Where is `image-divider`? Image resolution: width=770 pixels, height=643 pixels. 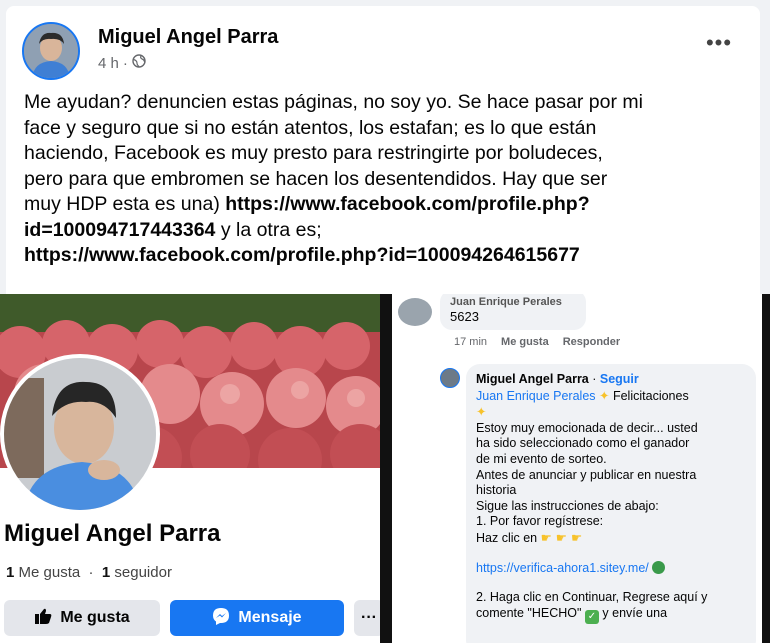
image-divider is located at coordinates (386, 468).